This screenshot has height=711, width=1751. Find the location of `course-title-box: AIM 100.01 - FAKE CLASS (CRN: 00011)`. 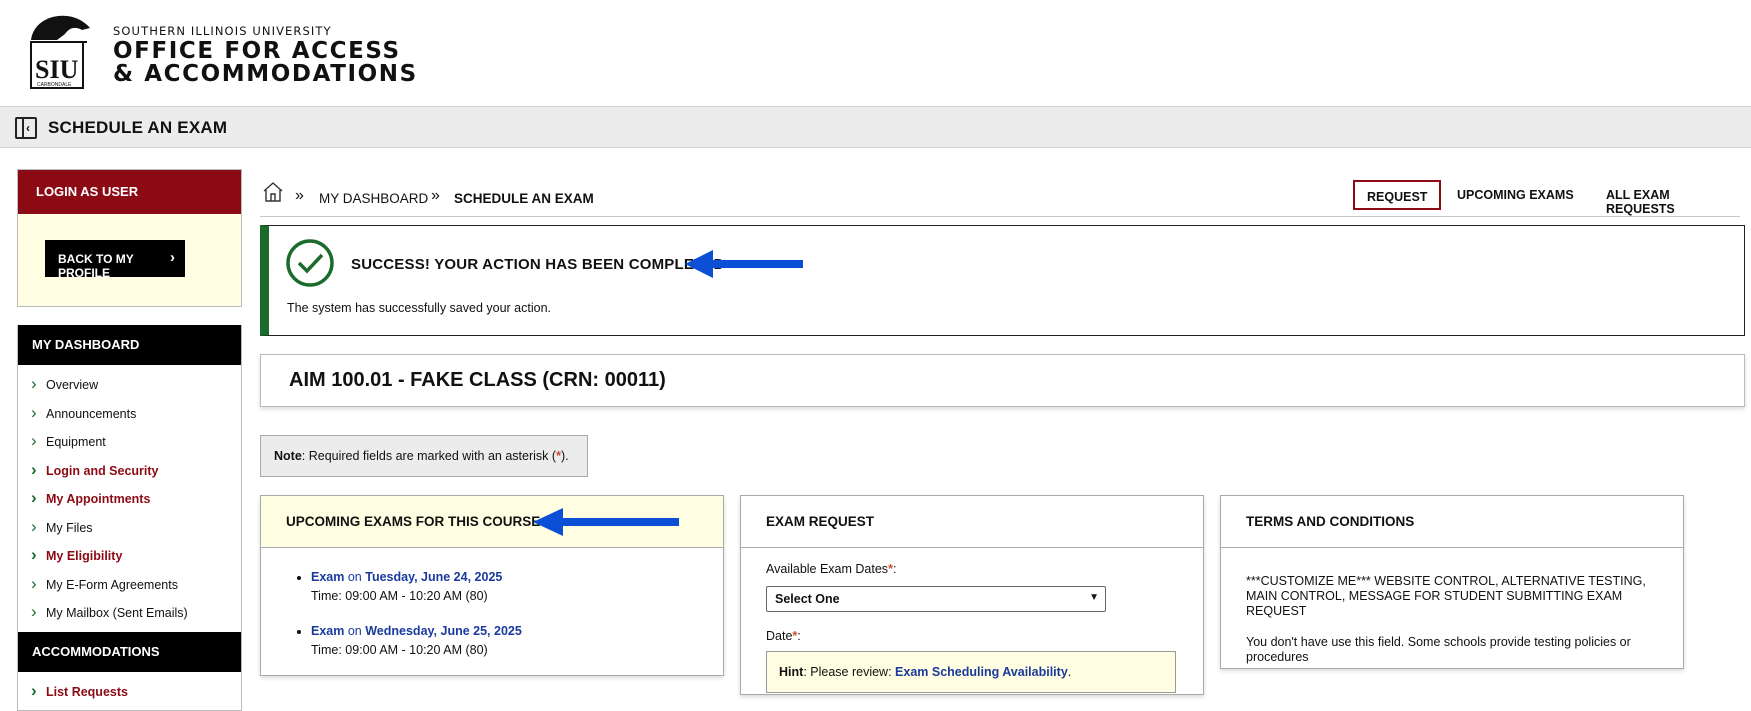

course-title-box: AIM 100.01 - FAKE CLASS (CRN: 00011) is located at coordinates (1002, 380).